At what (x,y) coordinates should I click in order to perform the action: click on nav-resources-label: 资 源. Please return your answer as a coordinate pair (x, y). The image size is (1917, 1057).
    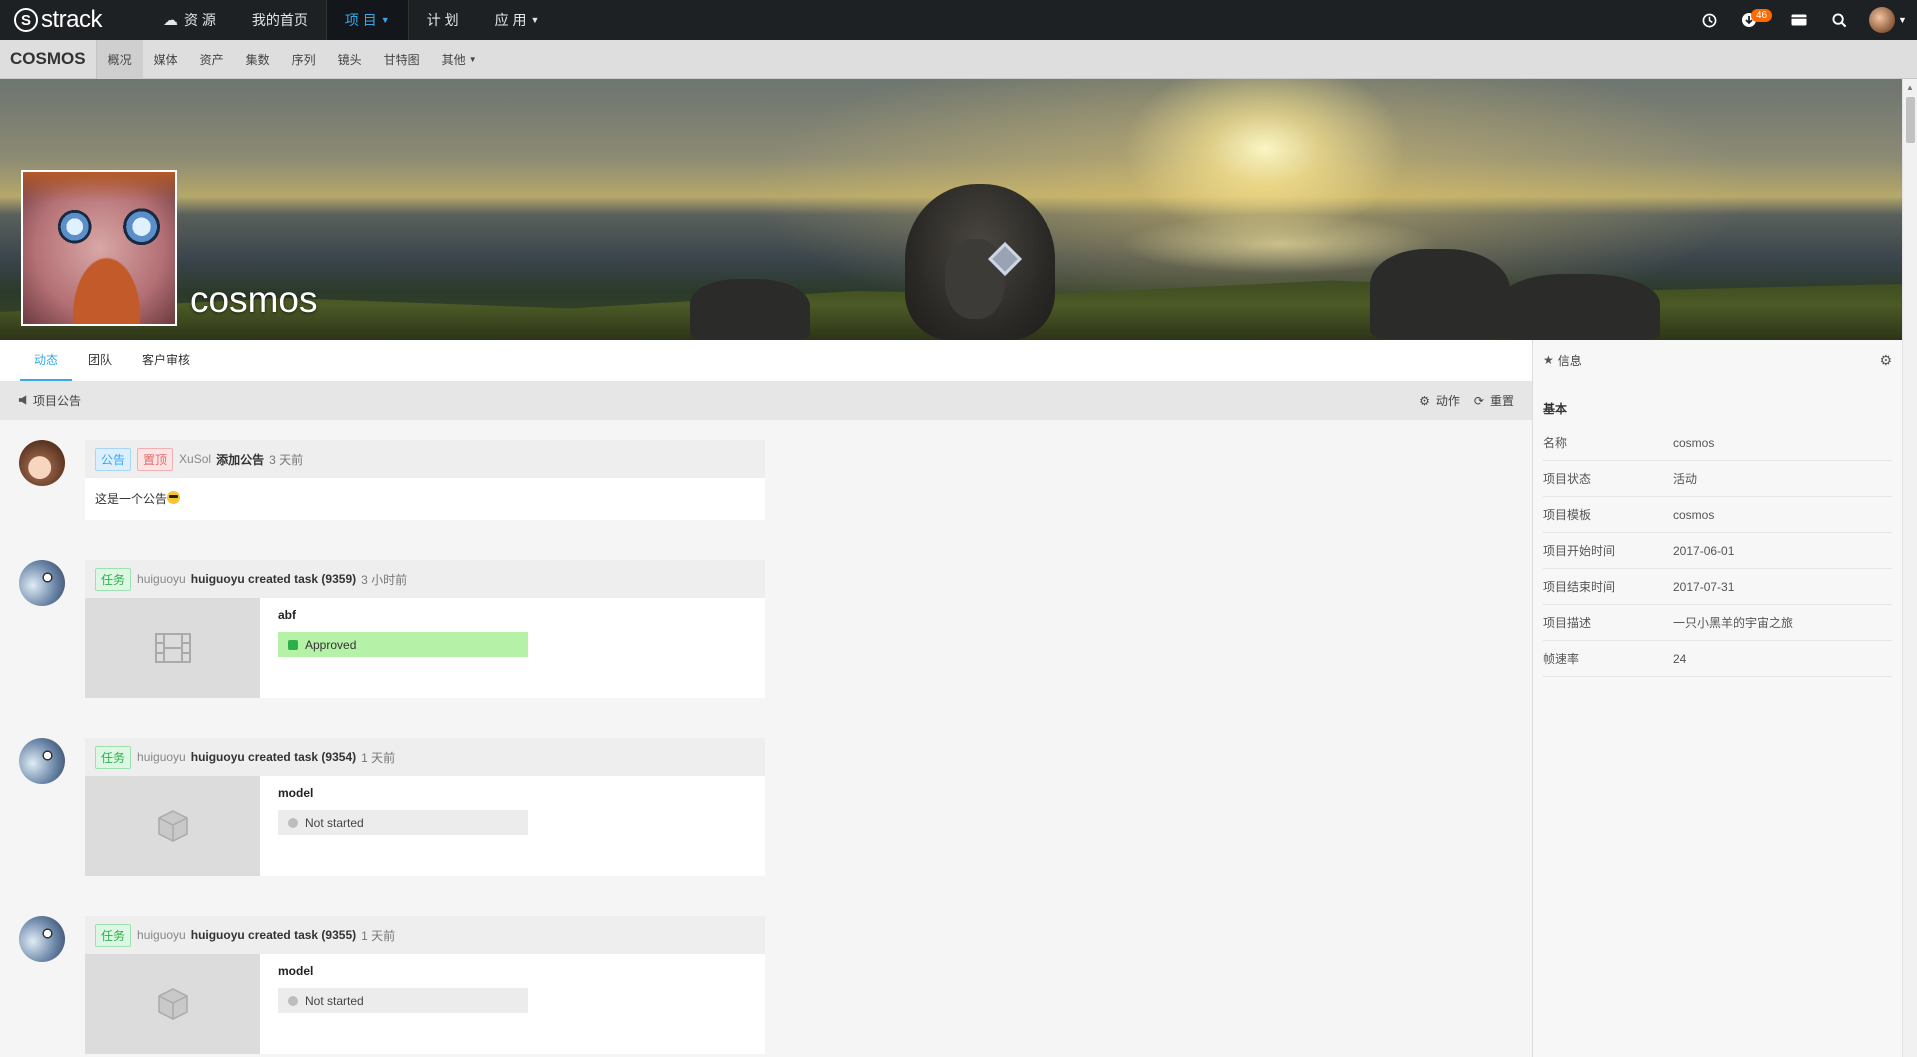
    Looking at the image, I should click on (200, 20).